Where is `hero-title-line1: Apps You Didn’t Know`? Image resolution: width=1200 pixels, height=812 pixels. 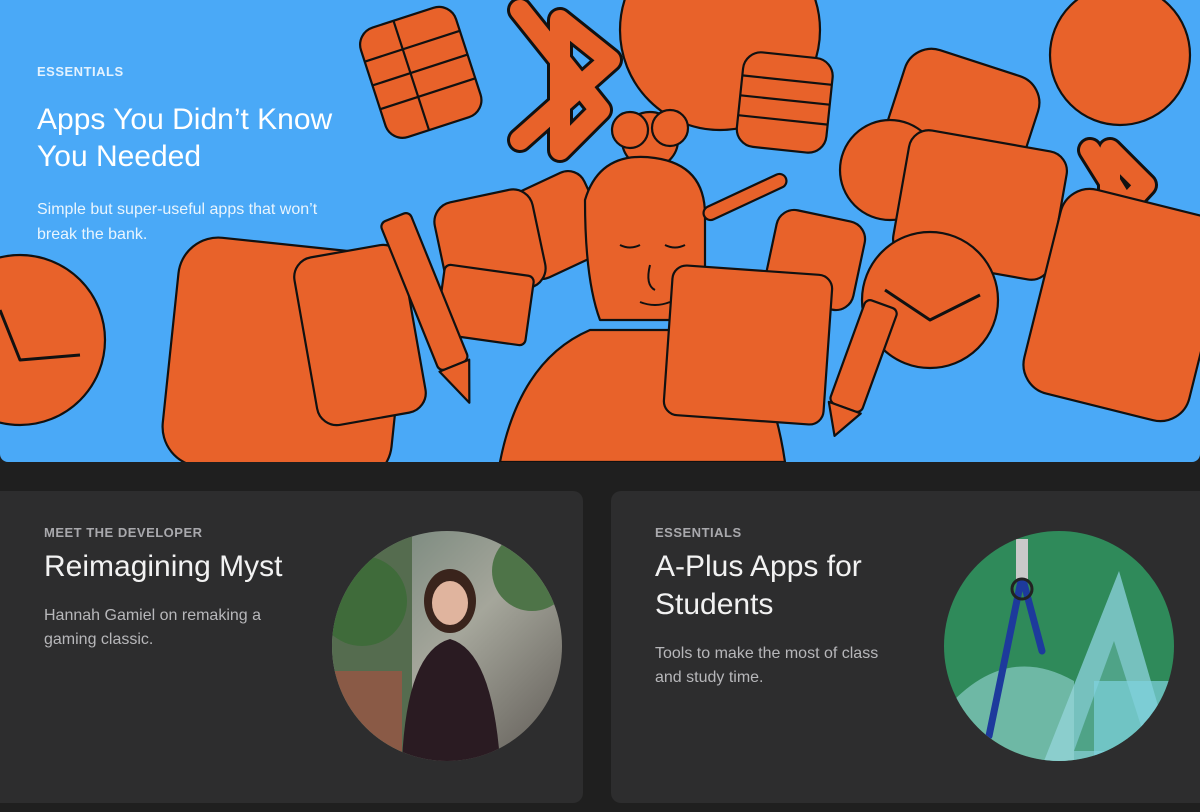 hero-title-line1: Apps You Didn’t Know is located at coordinates (185, 119).